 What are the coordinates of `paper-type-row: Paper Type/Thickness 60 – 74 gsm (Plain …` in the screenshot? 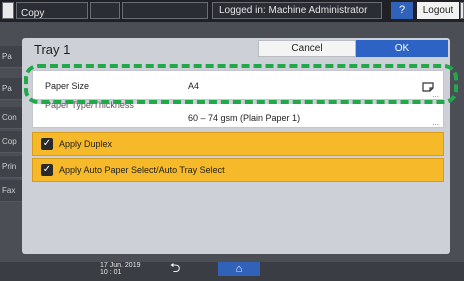 It's located at (238, 114).